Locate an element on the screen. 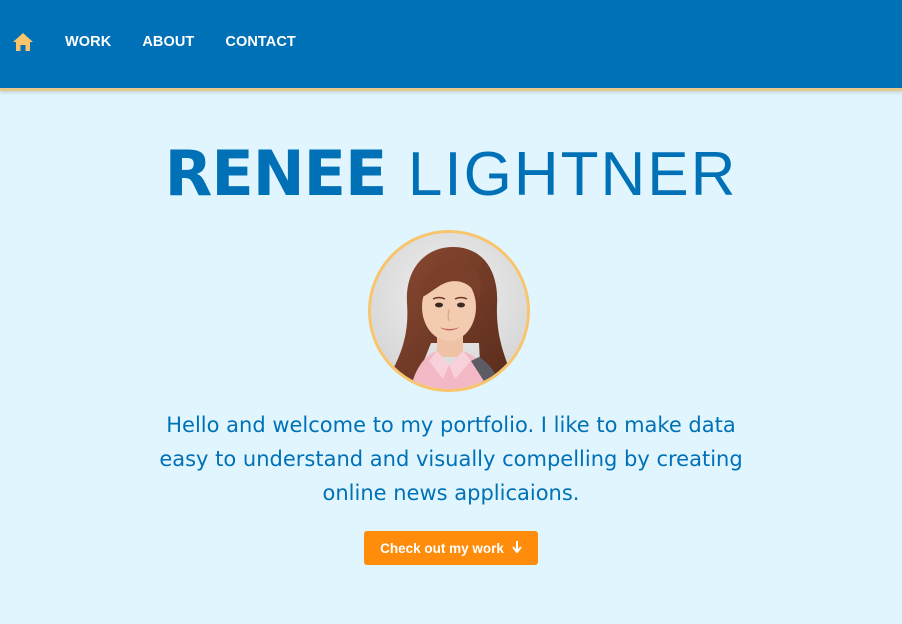  page-title: RENEE LIGHTNER is located at coordinates (451, 174).